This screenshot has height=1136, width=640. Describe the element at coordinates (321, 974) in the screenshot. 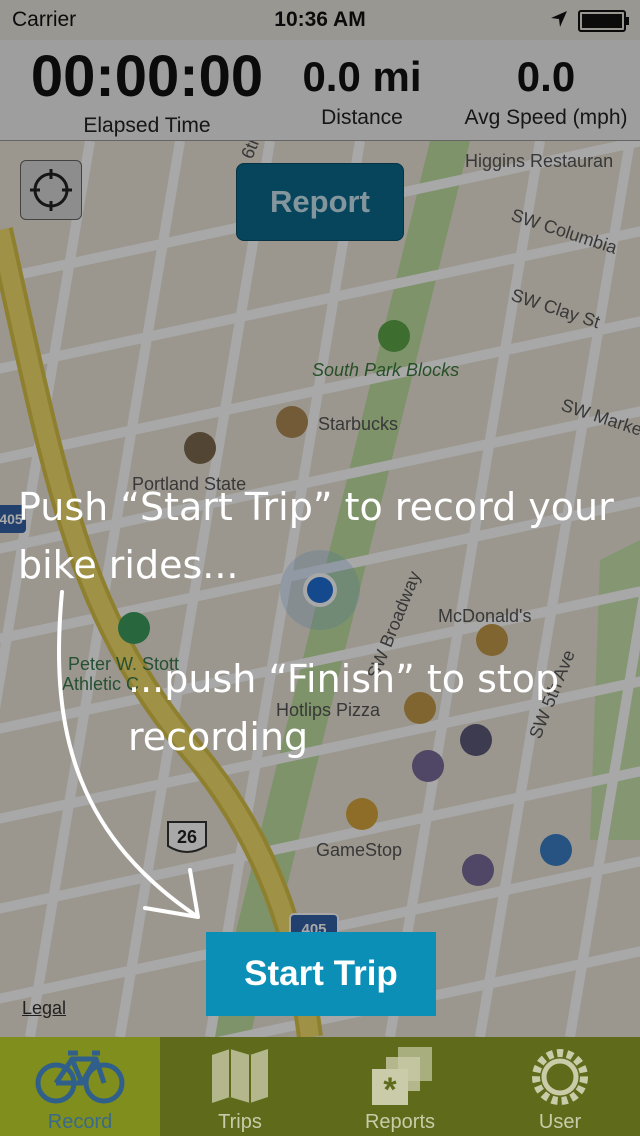

I see `start-trip-button: Start Trip` at that location.